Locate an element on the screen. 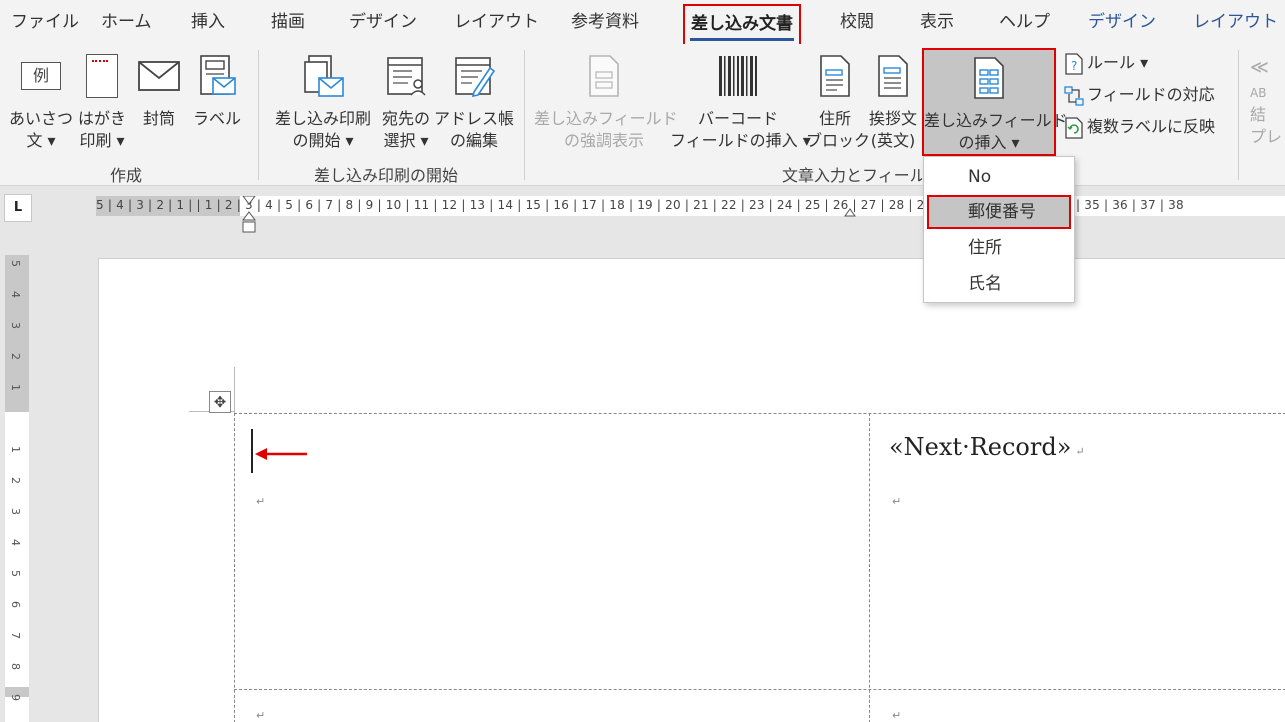 Image resolution: width=1285 pixels, height=722 pixels. tab-references: 参考資料 is located at coordinates (605, 22).